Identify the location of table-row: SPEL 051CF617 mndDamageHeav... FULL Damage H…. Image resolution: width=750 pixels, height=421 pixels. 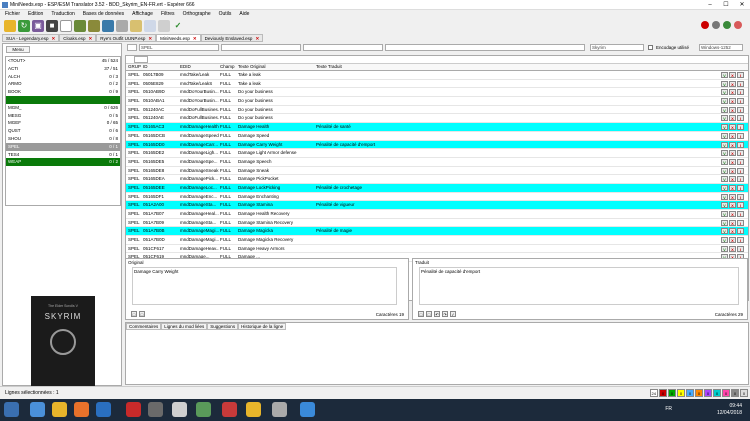
(437, 249).